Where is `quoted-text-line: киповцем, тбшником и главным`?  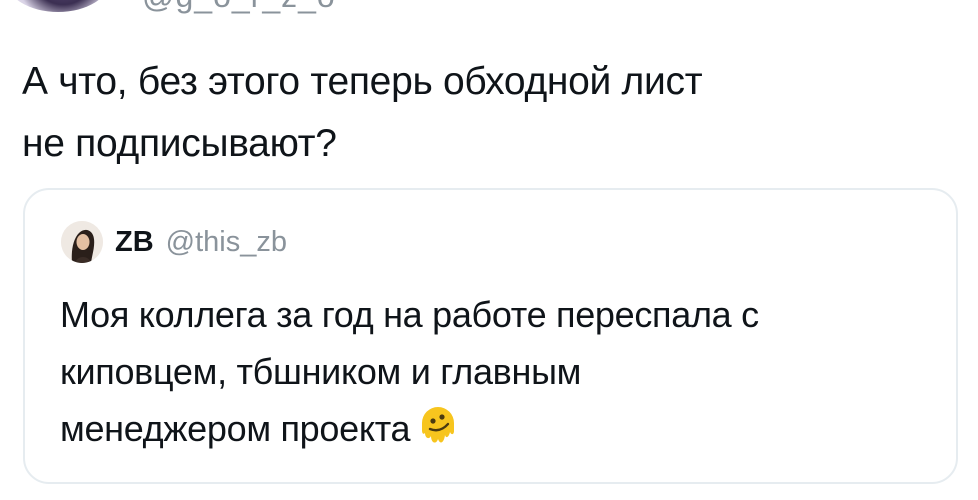
quoted-text-line: киповцем, тбшником и главным is located at coordinates (321, 371).